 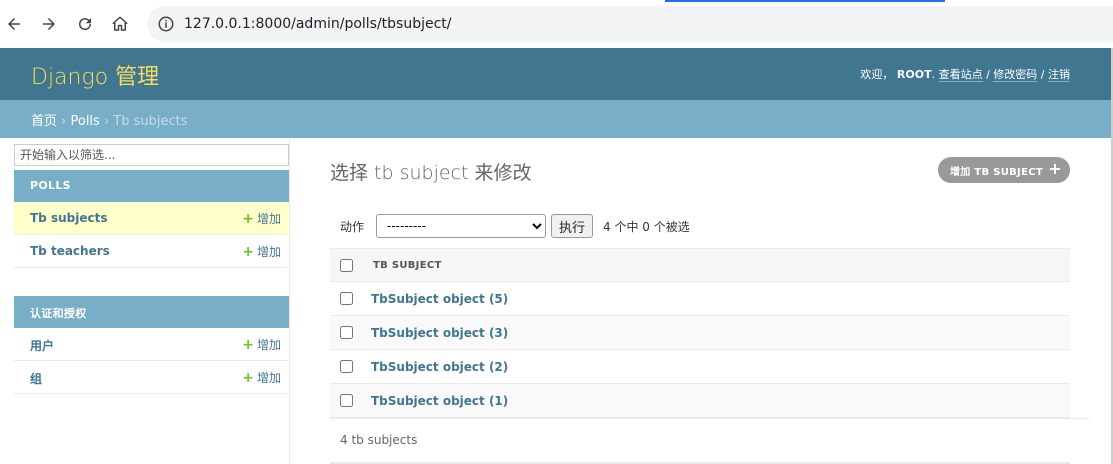 I want to click on breadcrumb-home: 首页, so click(x=44, y=121).